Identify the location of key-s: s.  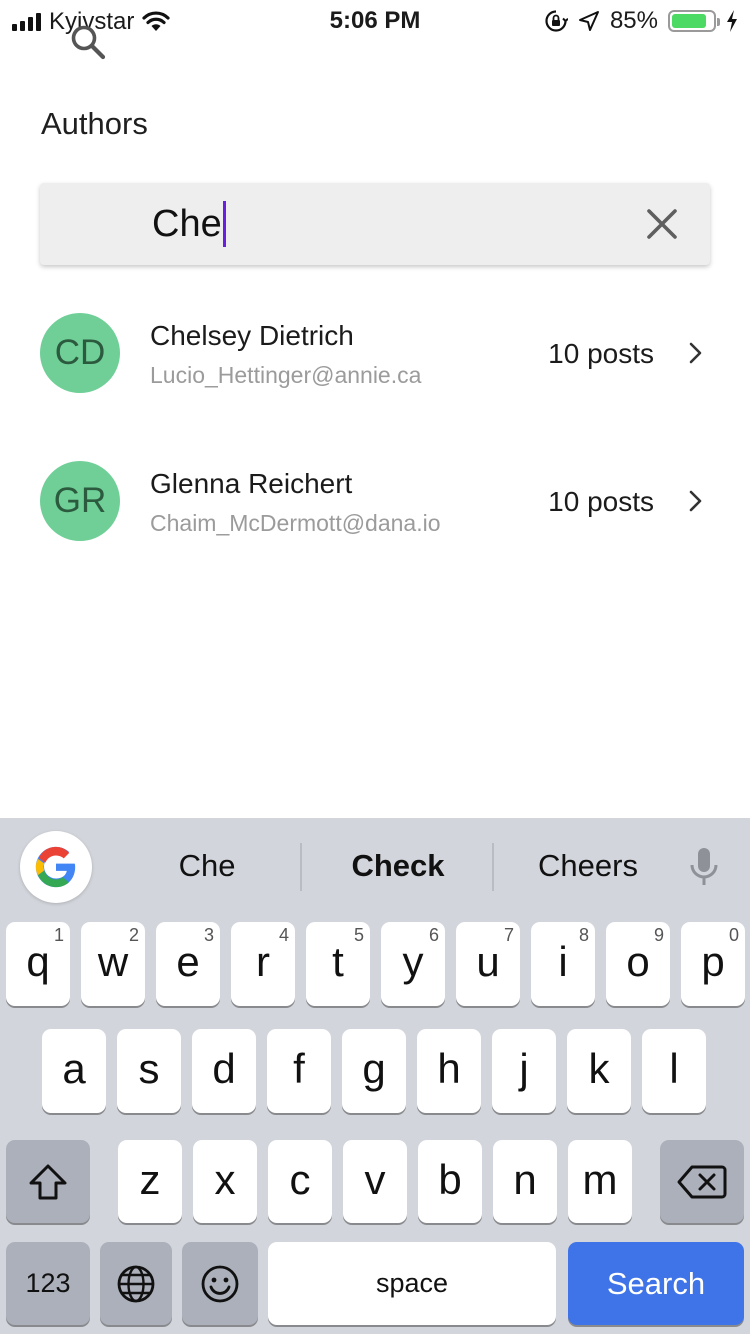
(149, 1071).